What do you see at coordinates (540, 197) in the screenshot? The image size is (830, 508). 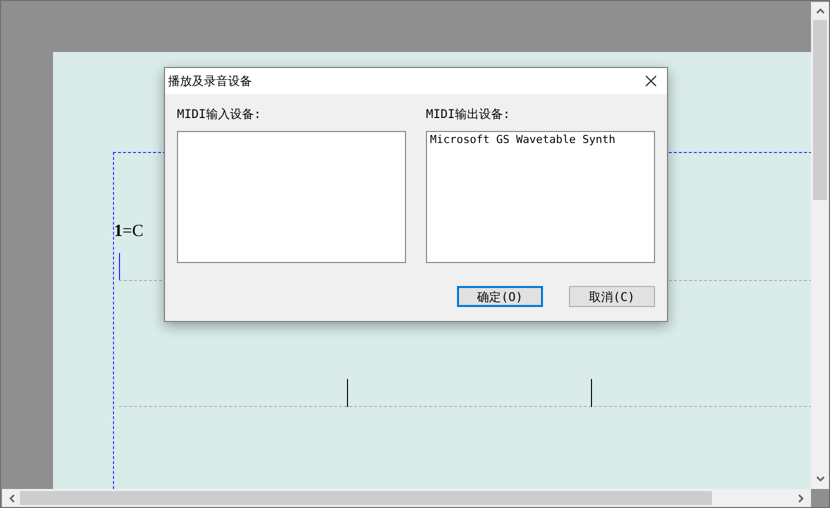 I see `device-list: Microsoft GS Wavetable Synth` at bounding box center [540, 197].